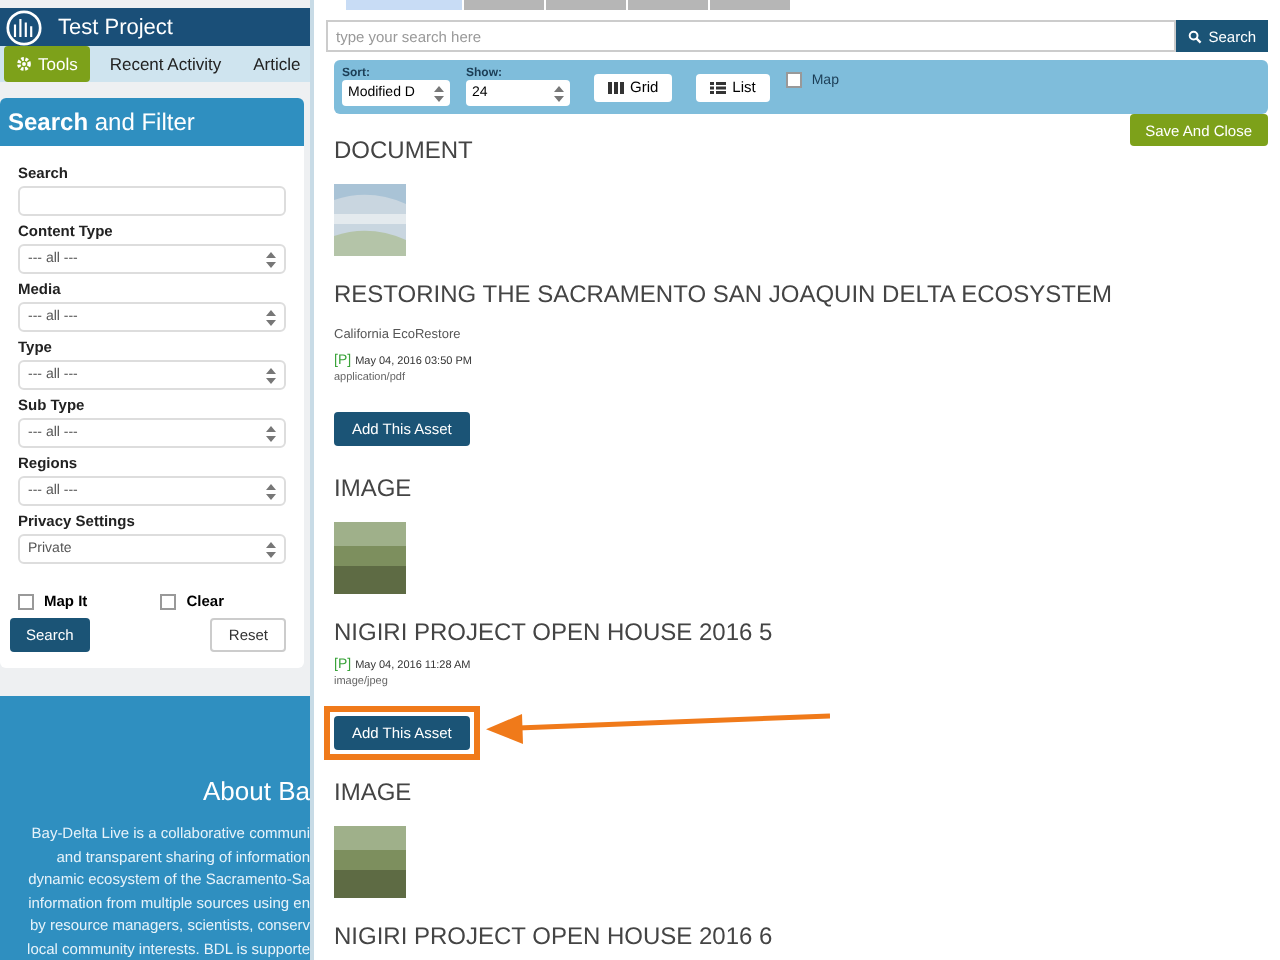 This screenshot has width=1280, height=960. I want to click on arrow-icon, so click(658, 728).